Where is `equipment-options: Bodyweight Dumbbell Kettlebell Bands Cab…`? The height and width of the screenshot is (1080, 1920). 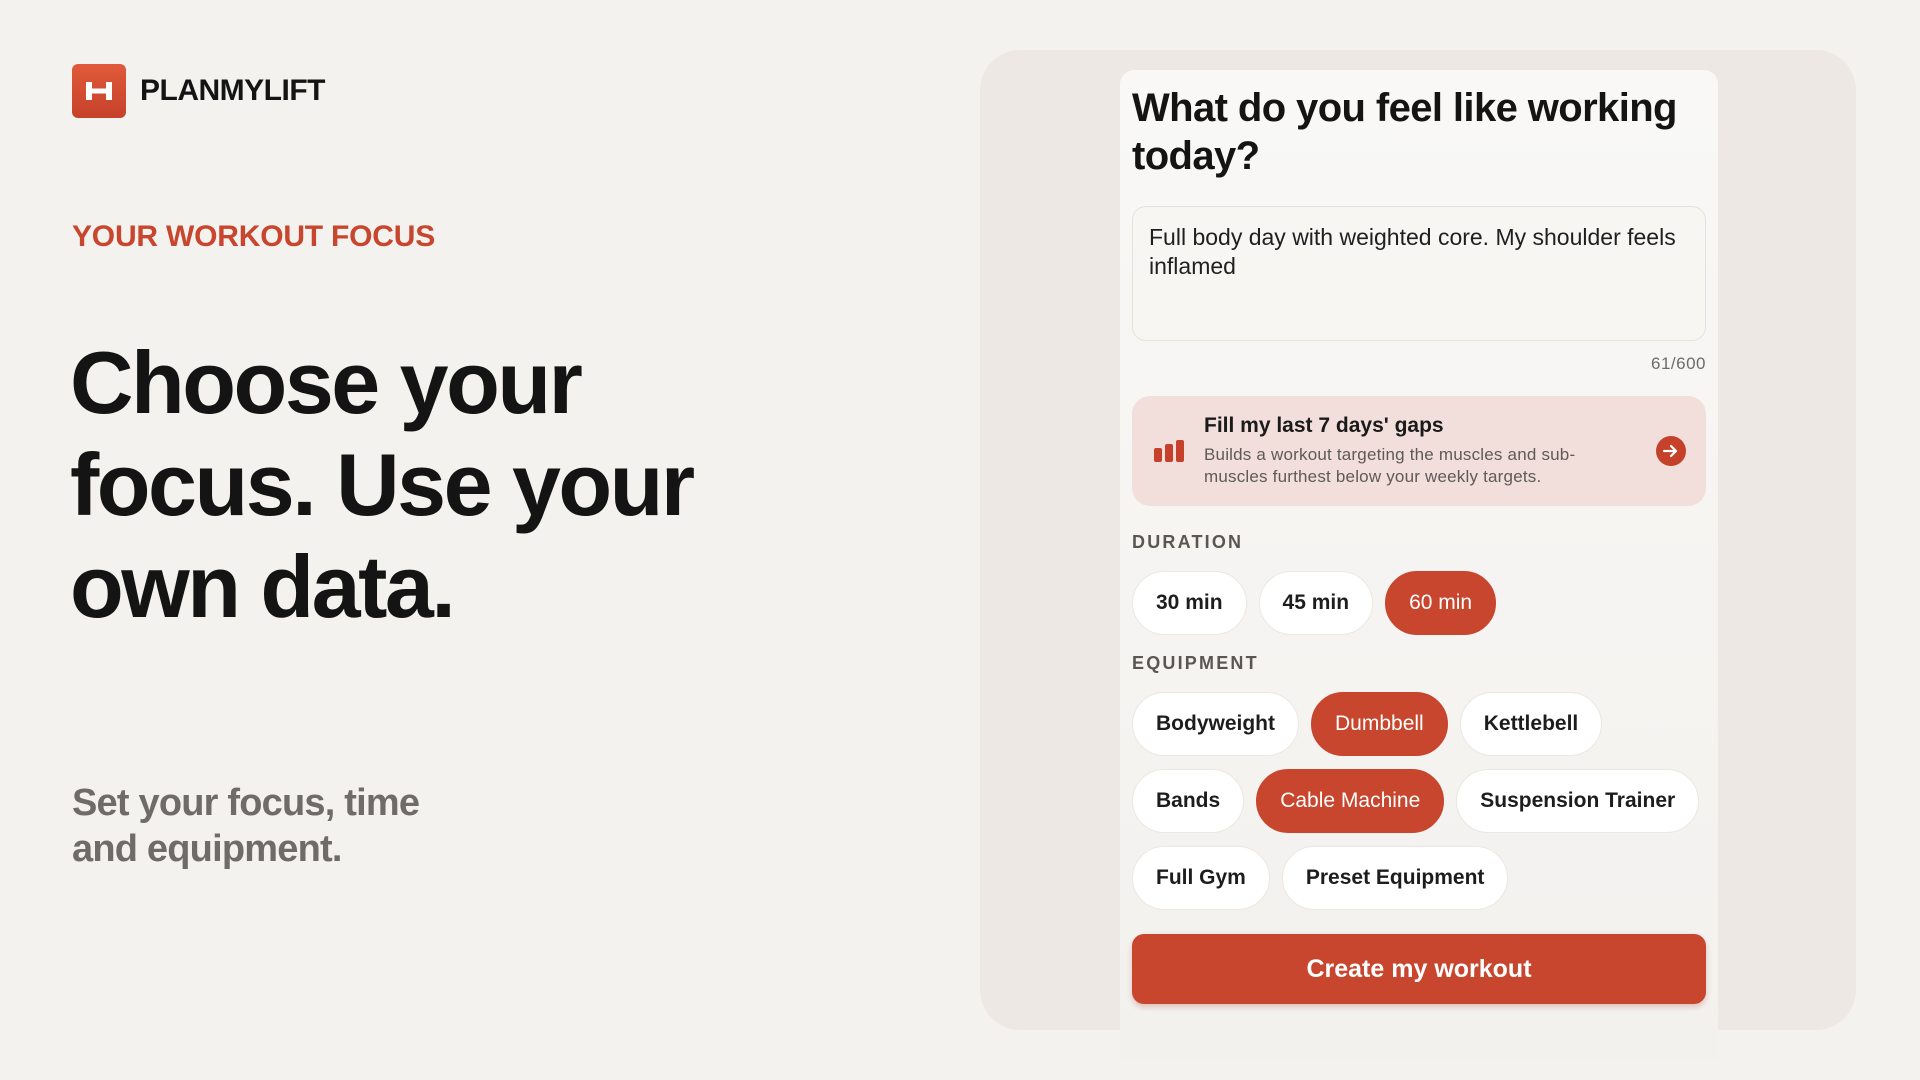
equipment-options: Bodyweight Dumbbell Kettlebell Bands Cab… is located at coordinates (1419, 801).